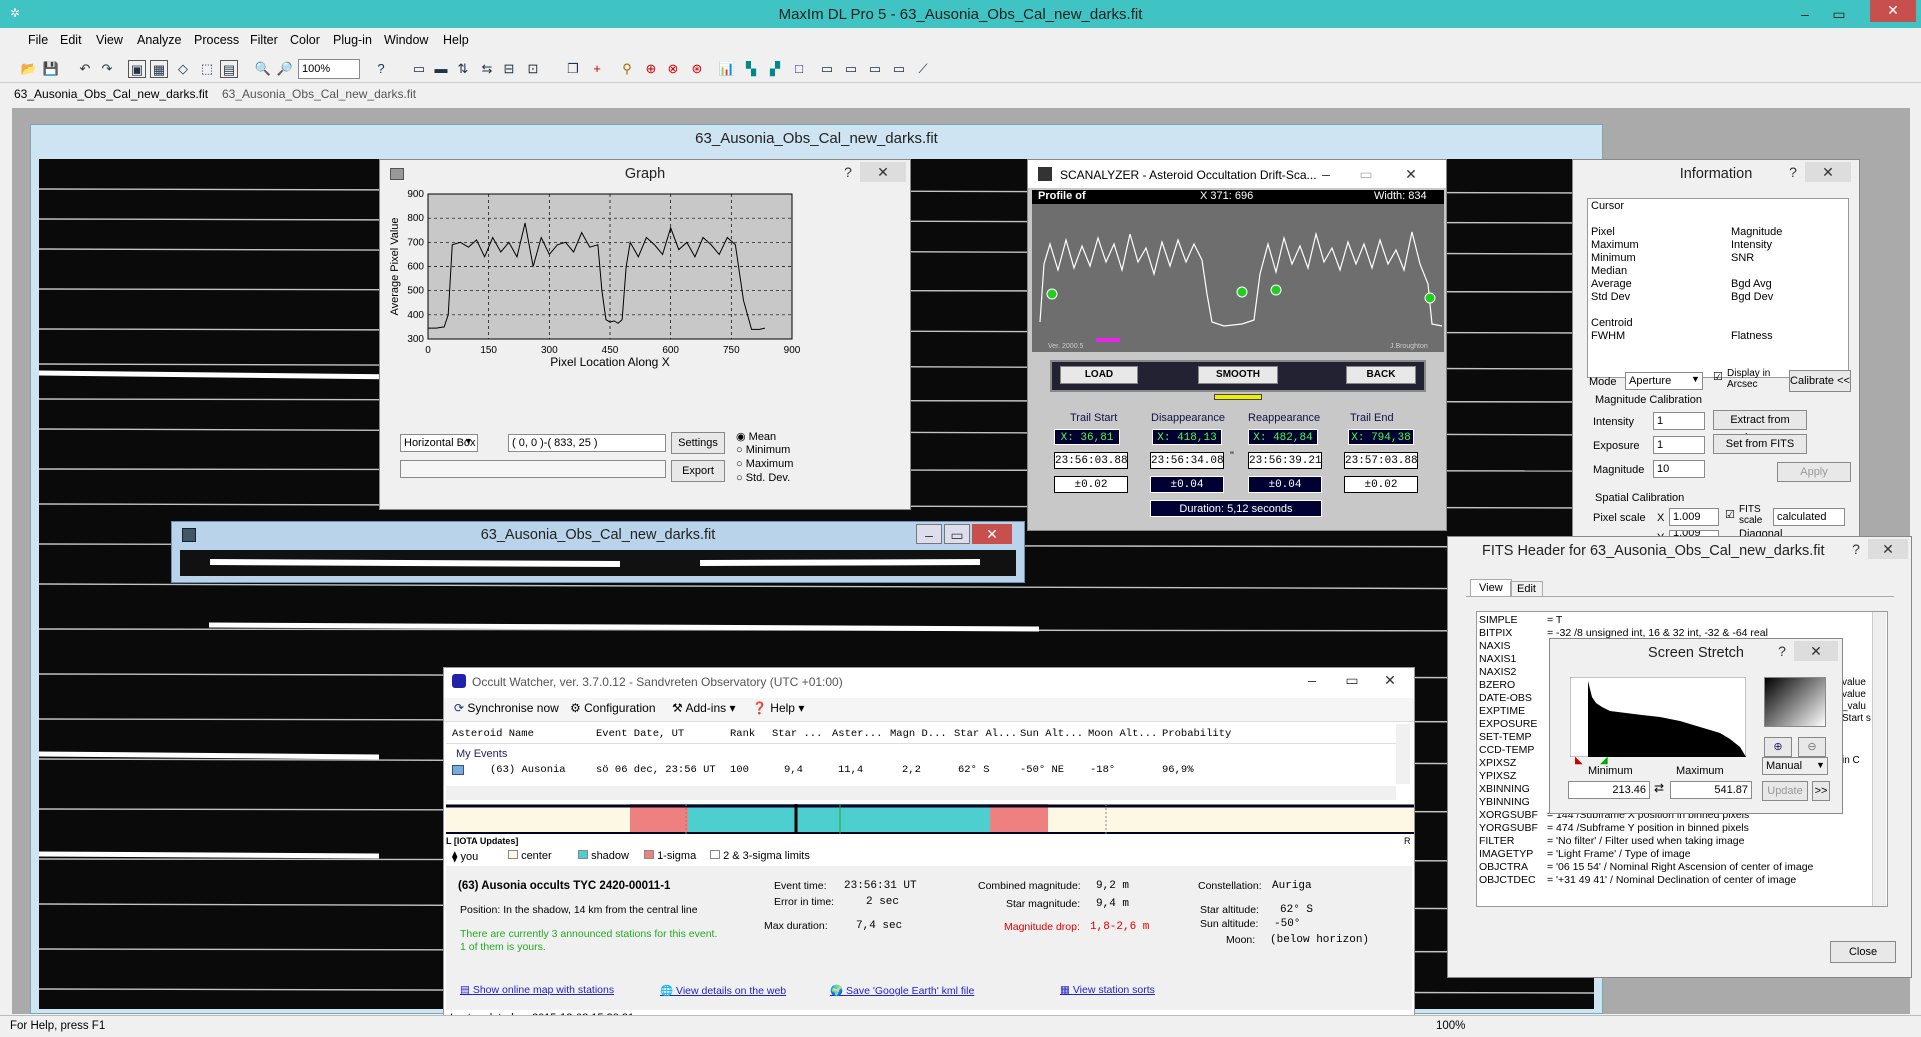 This screenshot has height=1037, width=1921. Describe the element at coordinates (673, 69) in the screenshot. I see `disk-icon: ⊗` at that location.